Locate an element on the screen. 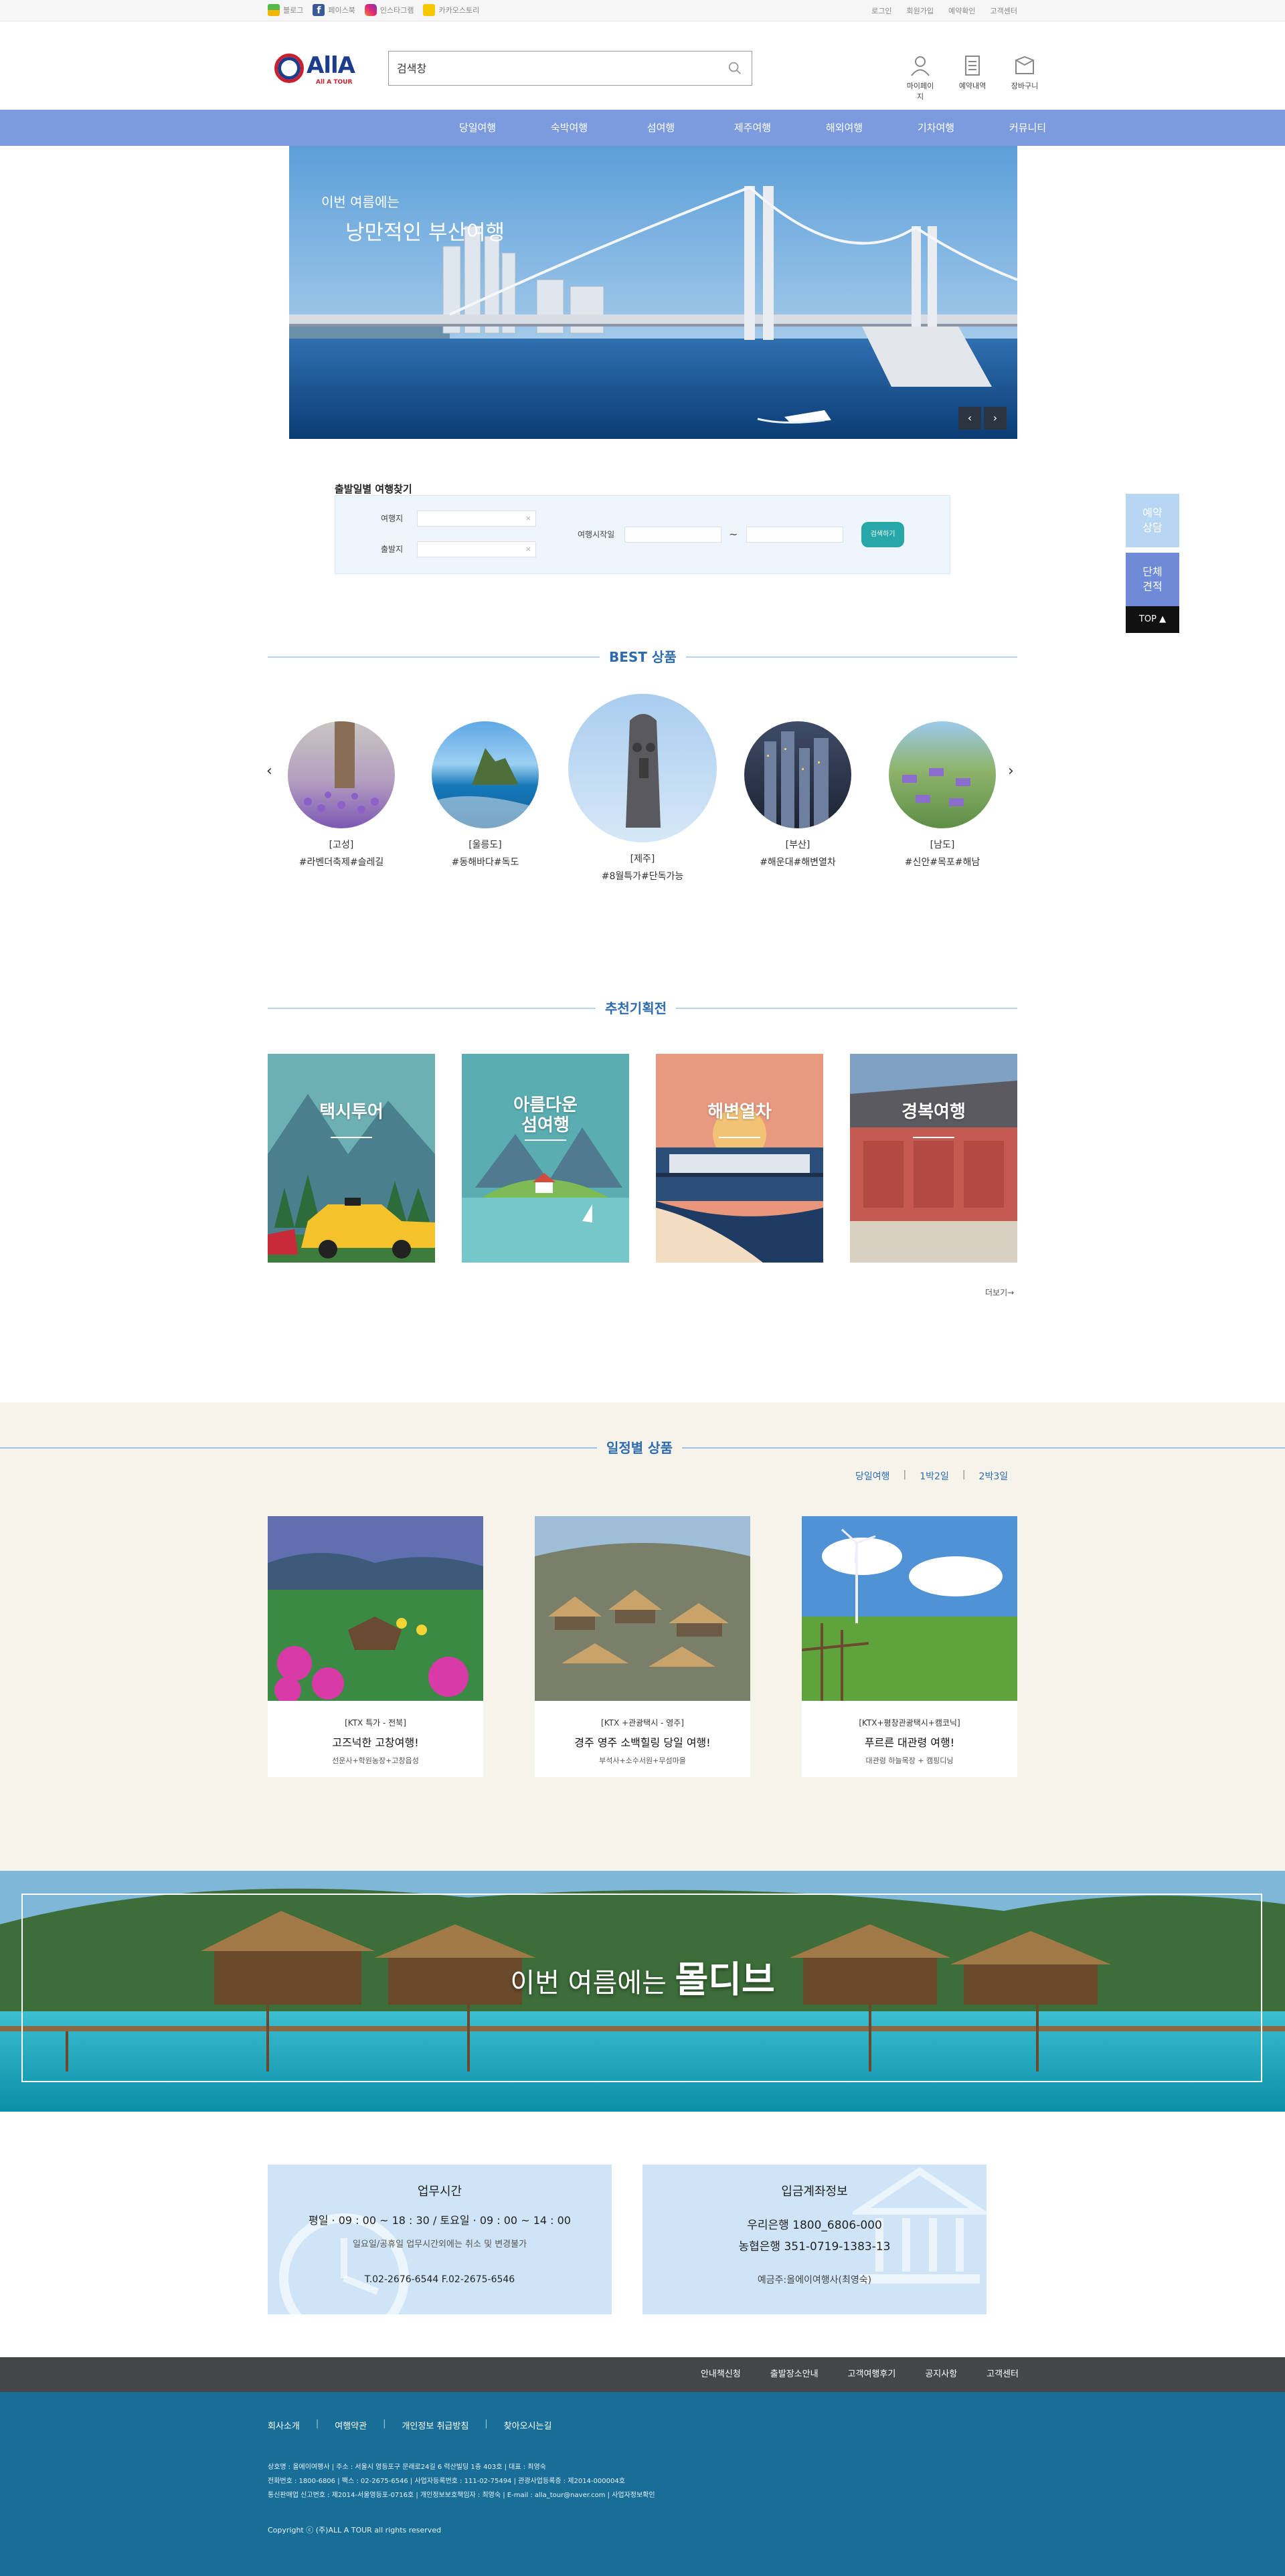  date-tilde: ~ is located at coordinates (733, 534).